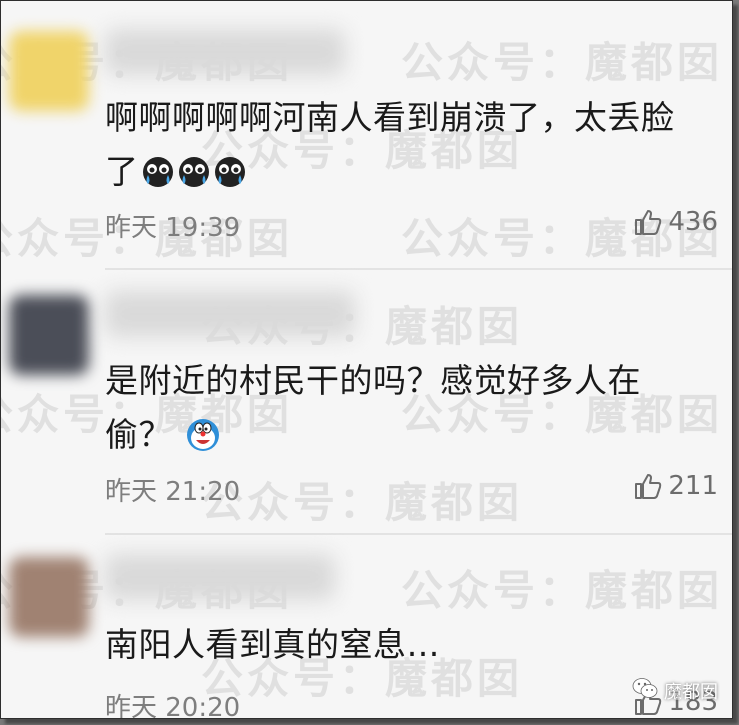 This screenshot has height=725, width=739. What do you see at coordinates (405, 148) in the screenshot?
I see `comment-text: 啊啊啊啊啊河南人看到崩溃了，太丢脸 了` at bounding box center [405, 148].